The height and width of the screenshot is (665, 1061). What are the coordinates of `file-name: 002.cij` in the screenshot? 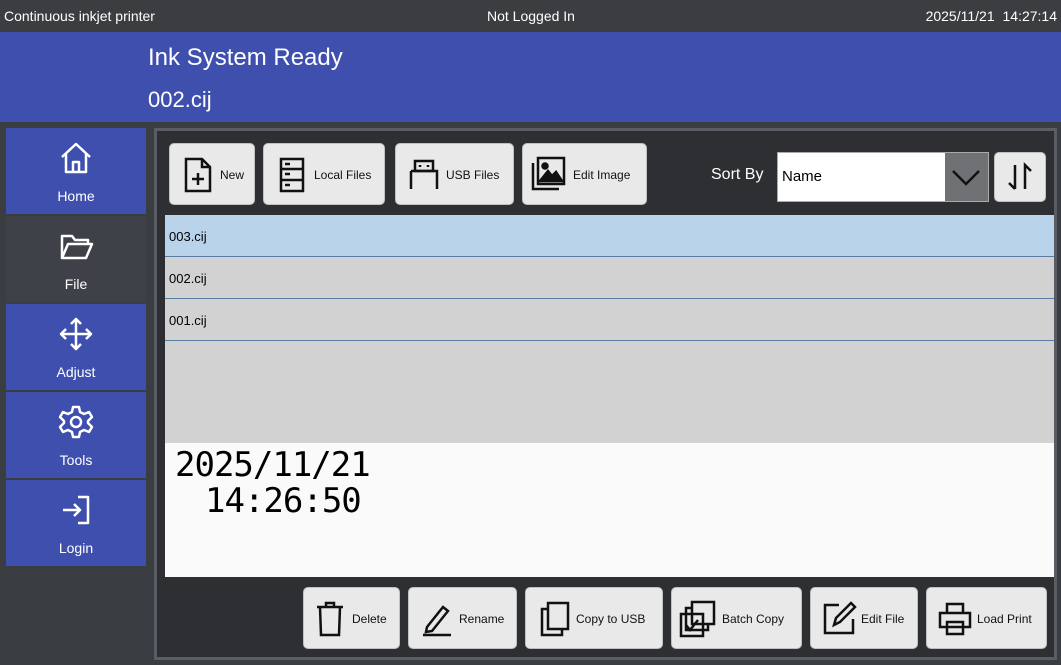 It's located at (188, 278).